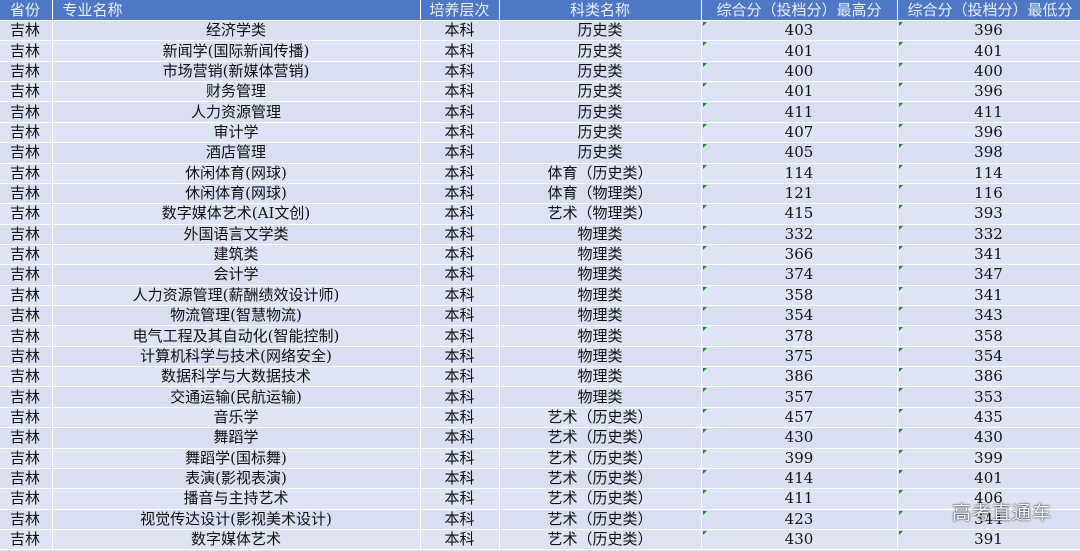  Describe the element at coordinates (236, 540) in the screenshot. I see `major-cell: 数字媒体艺术` at that location.